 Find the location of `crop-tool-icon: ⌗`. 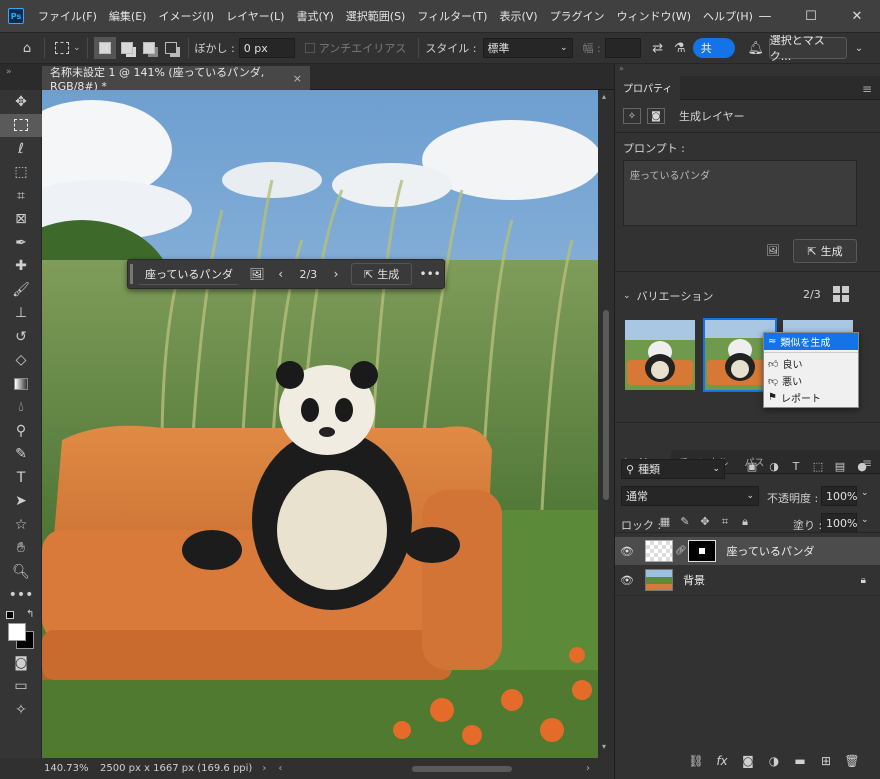

crop-tool-icon: ⌗ is located at coordinates (21, 196).